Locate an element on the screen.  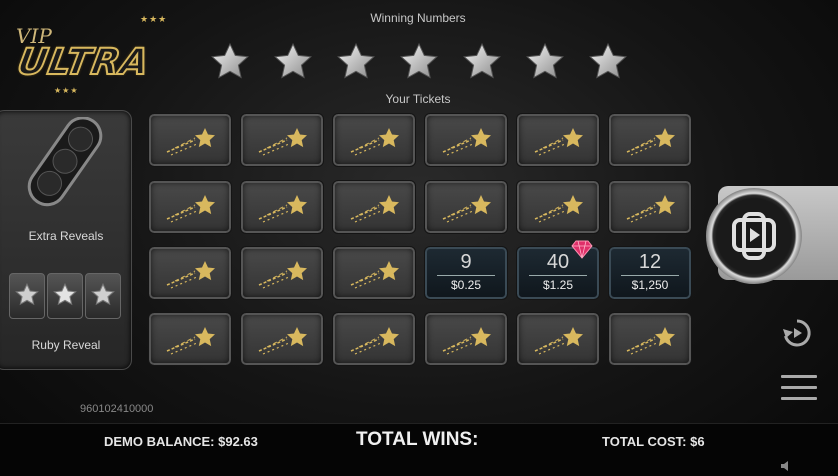
extra-reveals-label: Extra Reveals is located at coordinates (66, 236).